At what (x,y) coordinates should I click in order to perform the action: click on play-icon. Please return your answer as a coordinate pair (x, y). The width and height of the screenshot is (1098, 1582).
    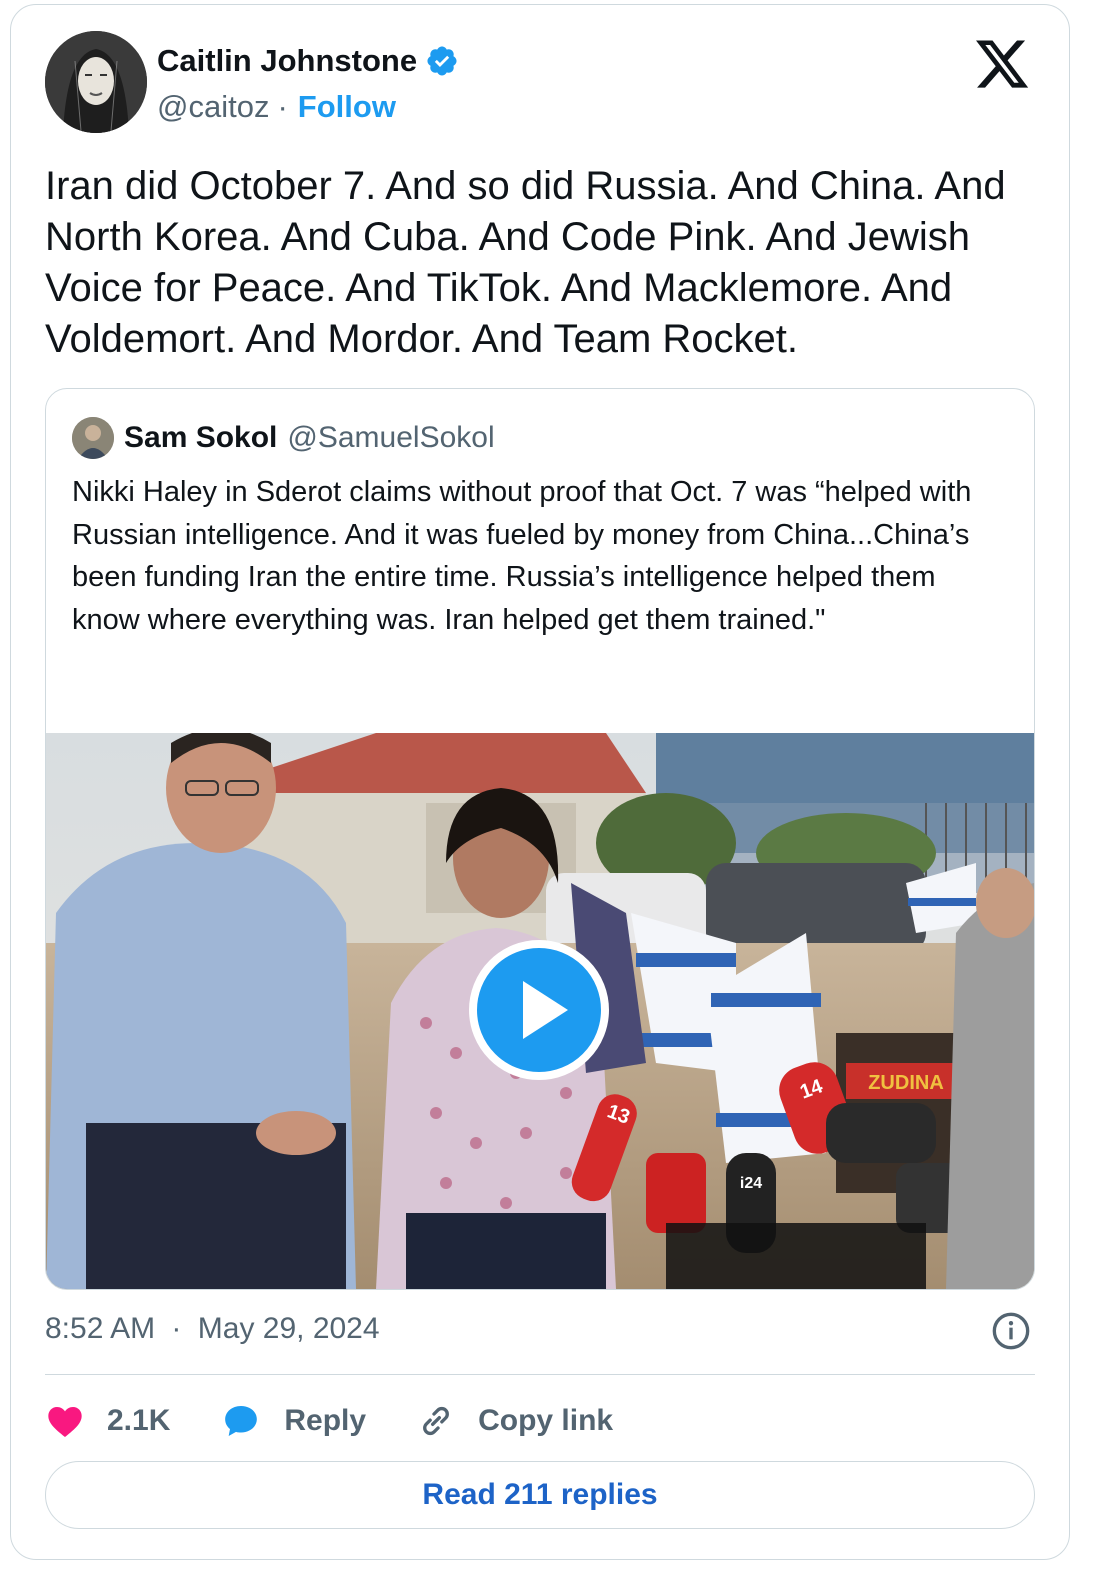
    Looking at the image, I should click on (539, 1010).